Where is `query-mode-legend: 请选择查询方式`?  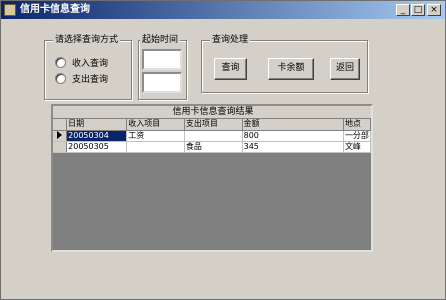 query-mode-legend: 请选择查询方式 is located at coordinates (87, 40).